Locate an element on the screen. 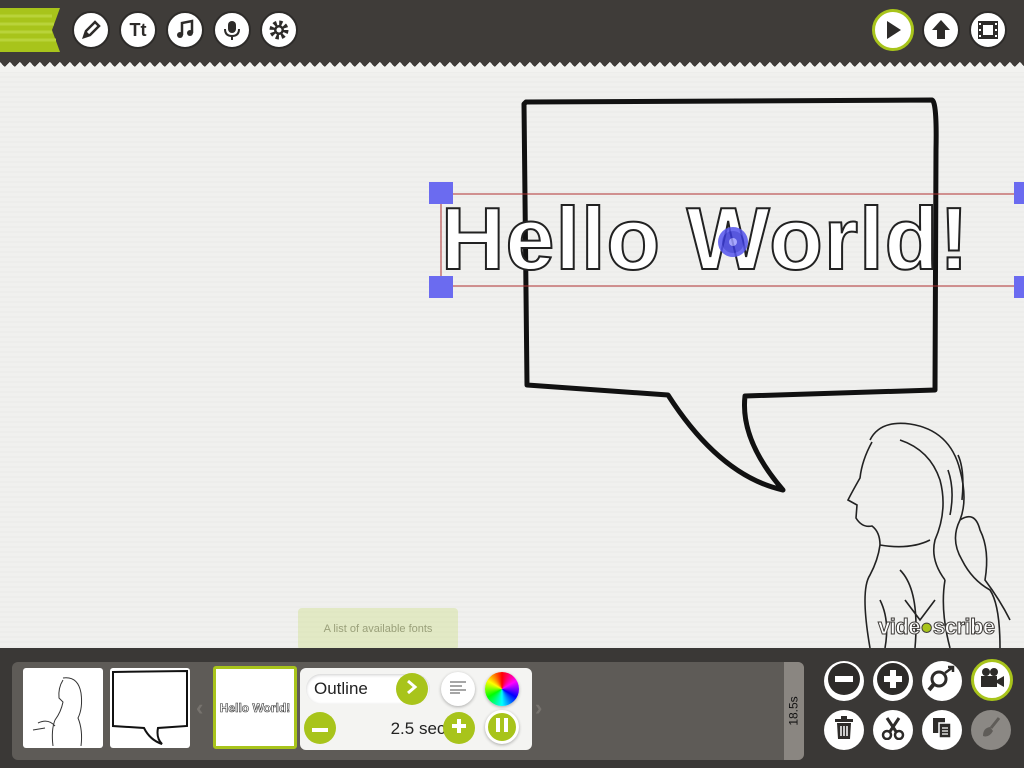 The width and height of the screenshot is (1024, 768). music-button is located at coordinates (185, 30).